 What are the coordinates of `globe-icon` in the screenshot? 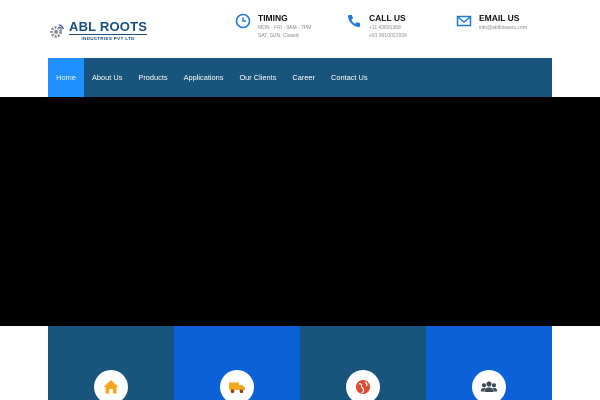 It's located at (363, 387).